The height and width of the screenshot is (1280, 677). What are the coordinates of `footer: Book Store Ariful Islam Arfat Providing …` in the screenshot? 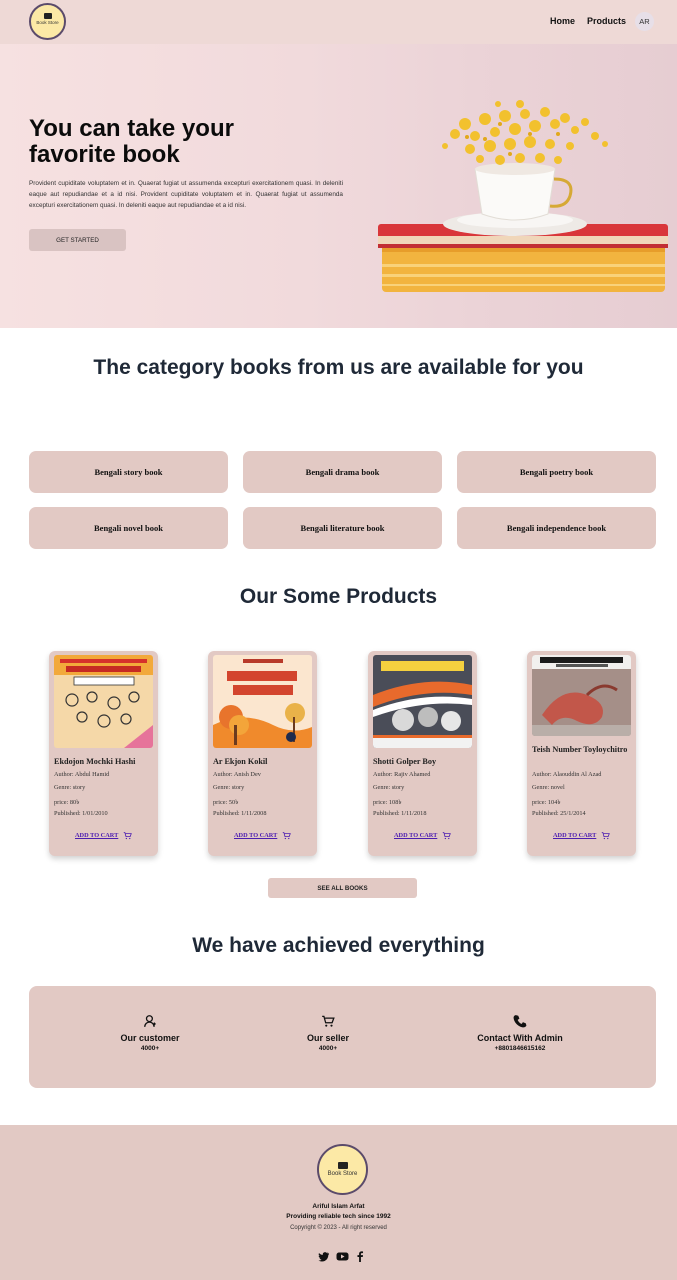 It's located at (338, 1202).